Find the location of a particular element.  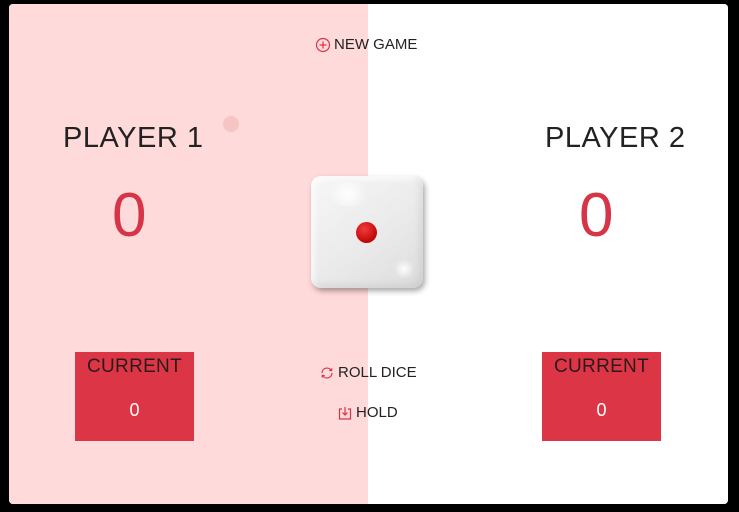

player-2-current-box: CURRENT 0 is located at coordinates (601, 396).